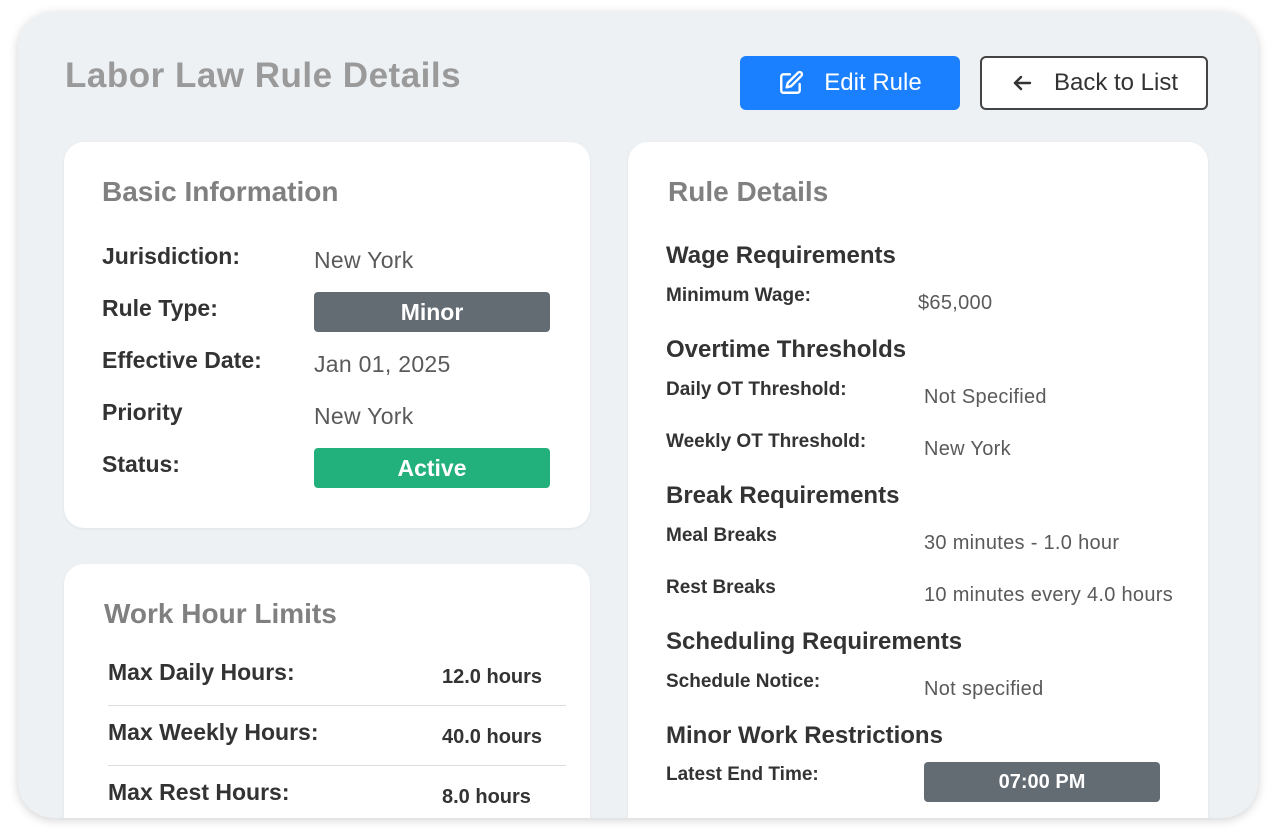 This screenshot has width=1273, height=838. Describe the element at coordinates (201, 672) in the screenshot. I see `max-daily-hours-label: Max Daily Hours:` at that location.